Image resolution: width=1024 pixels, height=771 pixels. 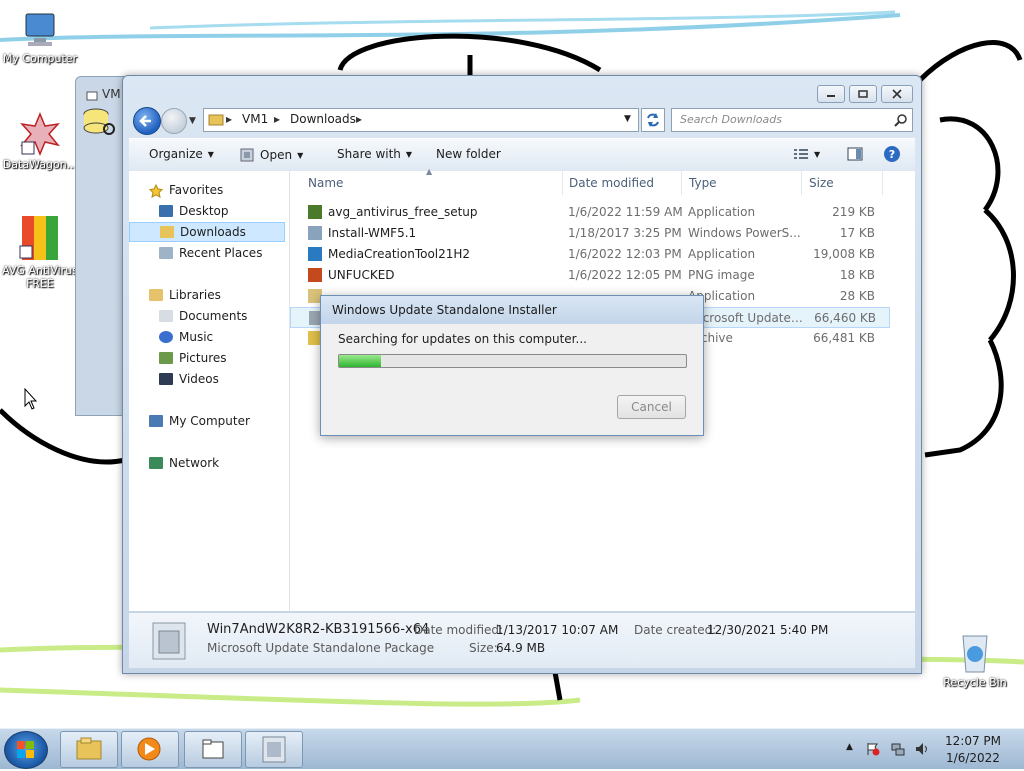 What do you see at coordinates (374, 154) in the screenshot?
I see `share-with-button: Share with ▼` at bounding box center [374, 154].